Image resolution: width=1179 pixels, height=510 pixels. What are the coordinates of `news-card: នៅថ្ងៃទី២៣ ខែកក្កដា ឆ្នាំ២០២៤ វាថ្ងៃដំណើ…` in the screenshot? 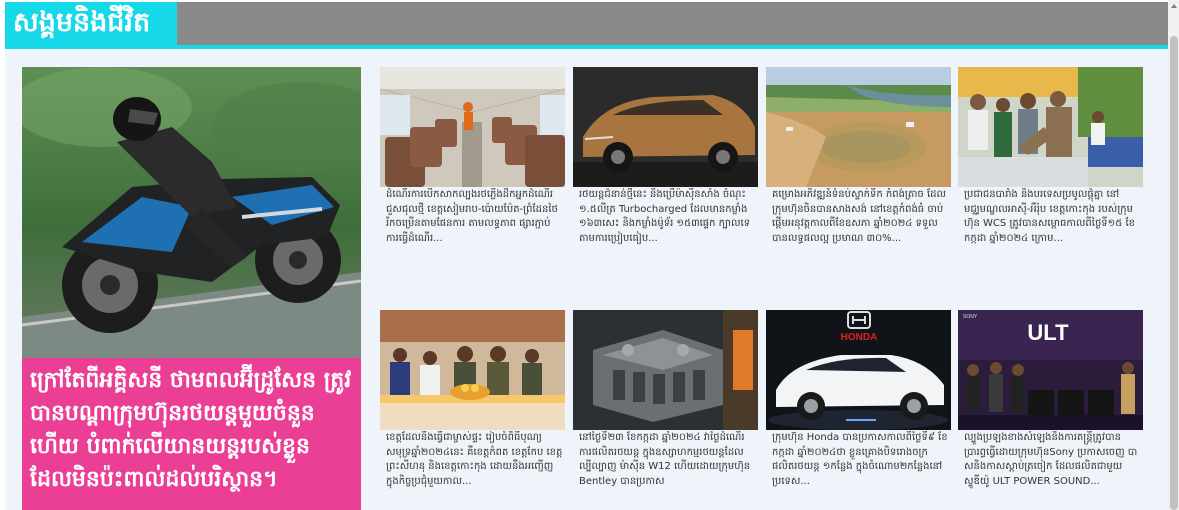 It's located at (665, 405).